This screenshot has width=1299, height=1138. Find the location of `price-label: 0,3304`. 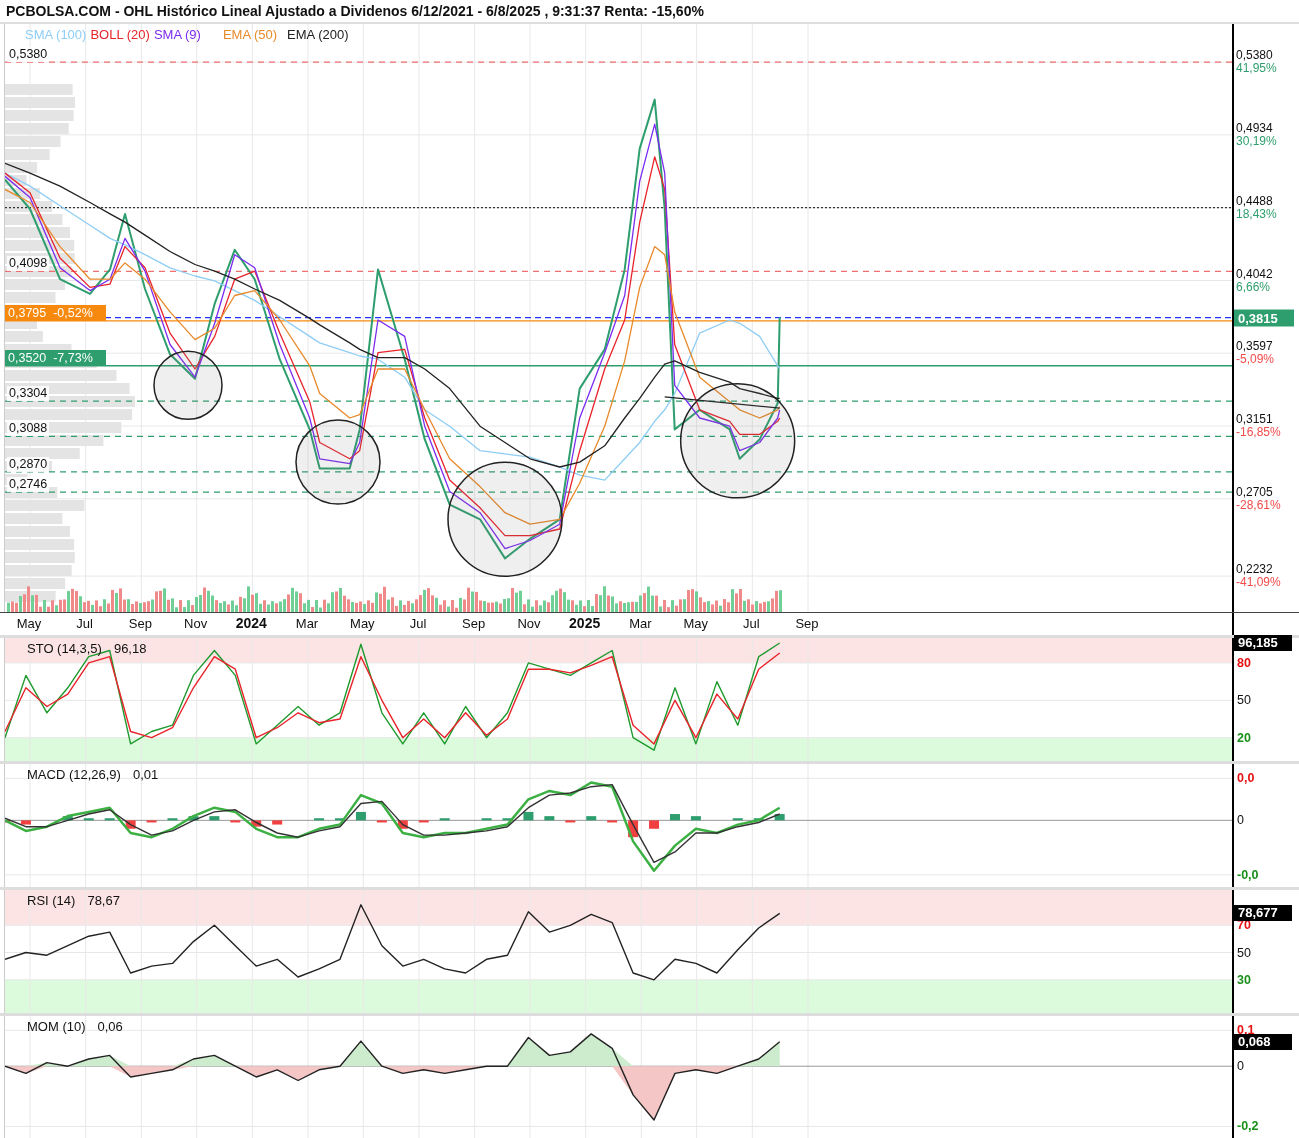

price-label: 0,3304 is located at coordinates (28, 394).